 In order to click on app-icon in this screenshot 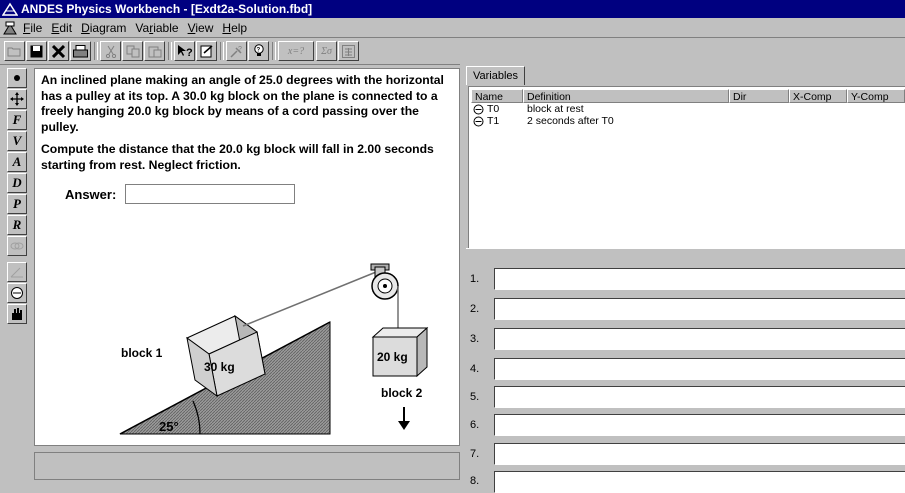, I will do `click(10, 9)`.